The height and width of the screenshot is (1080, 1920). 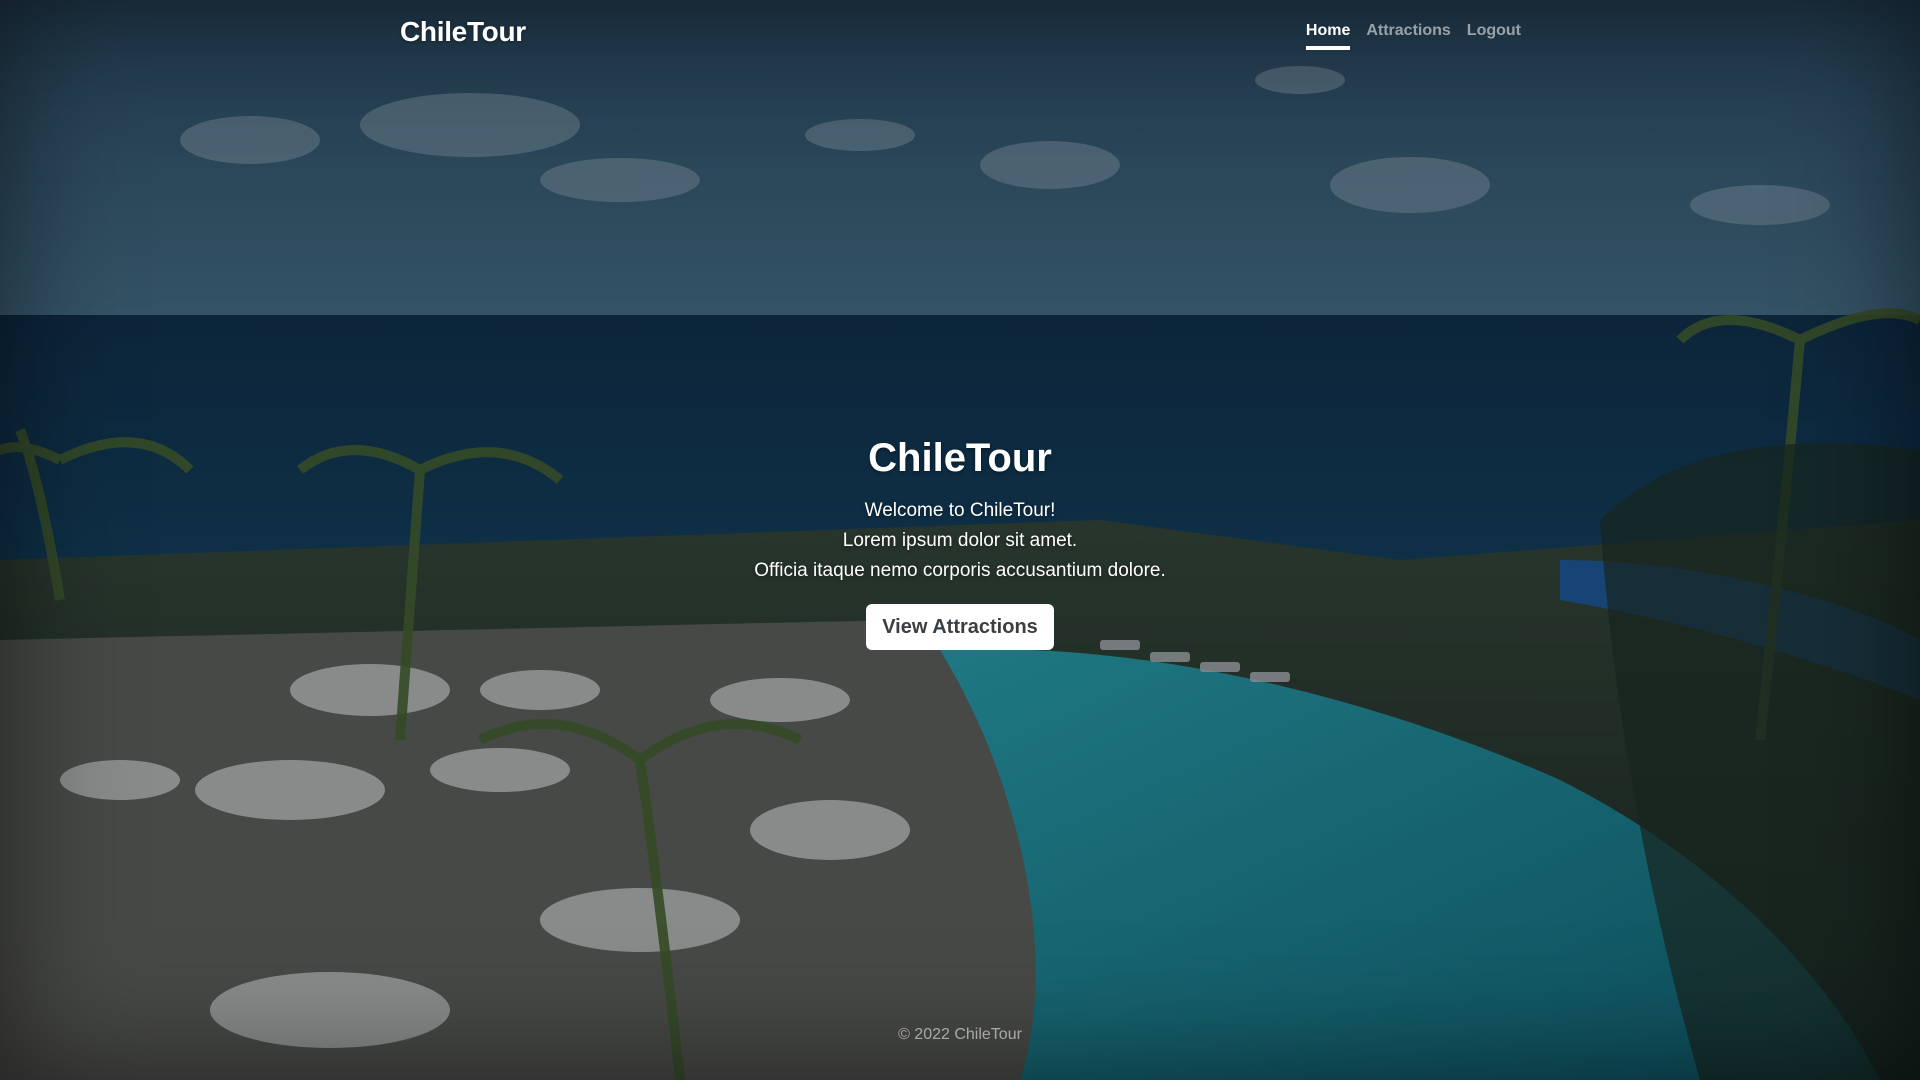 I want to click on nav-home: Home, so click(x=1328, y=36).